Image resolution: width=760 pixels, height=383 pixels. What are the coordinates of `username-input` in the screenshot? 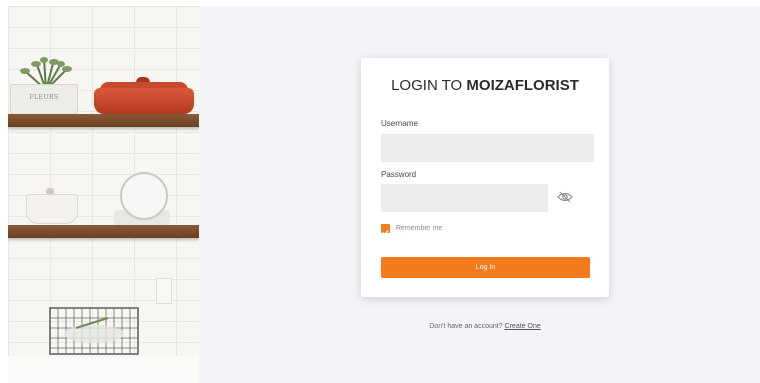 It's located at (487, 148).